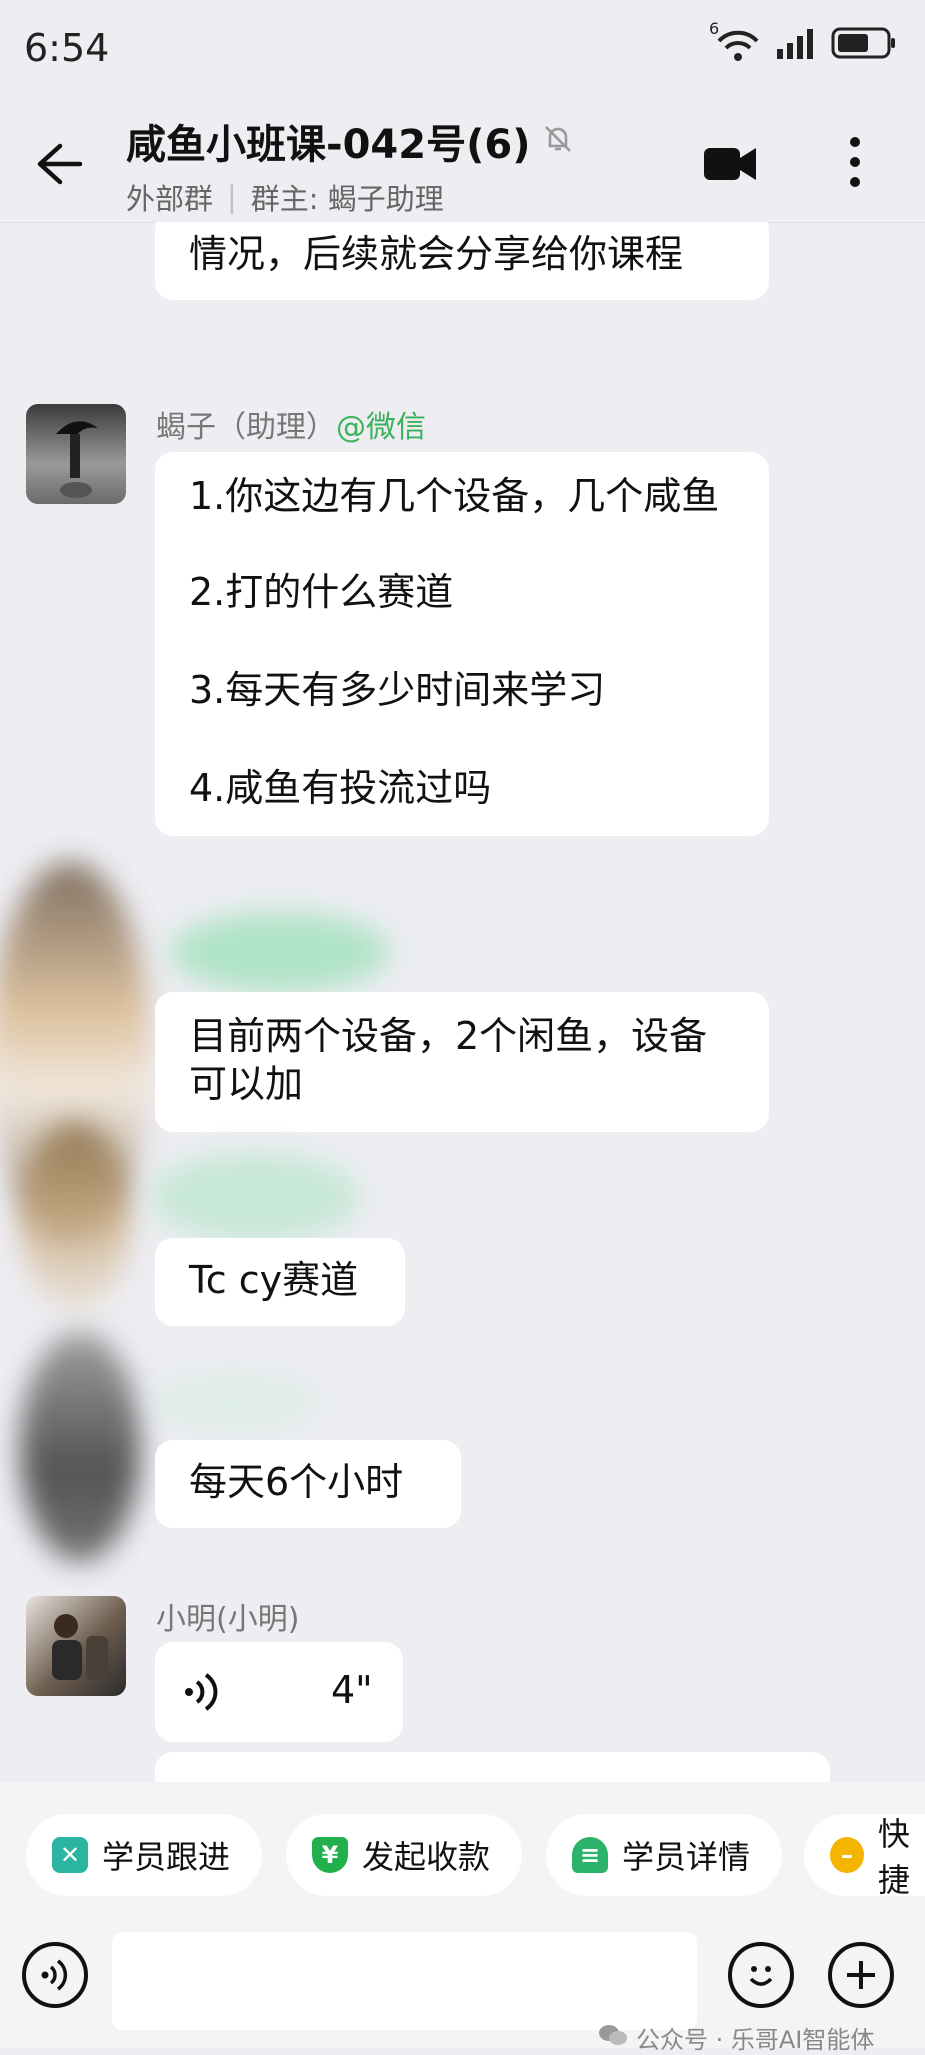  What do you see at coordinates (462, 261) in the screenshot?
I see `message-bubble: 情况，后续就会分享给你课程` at bounding box center [462, 261].